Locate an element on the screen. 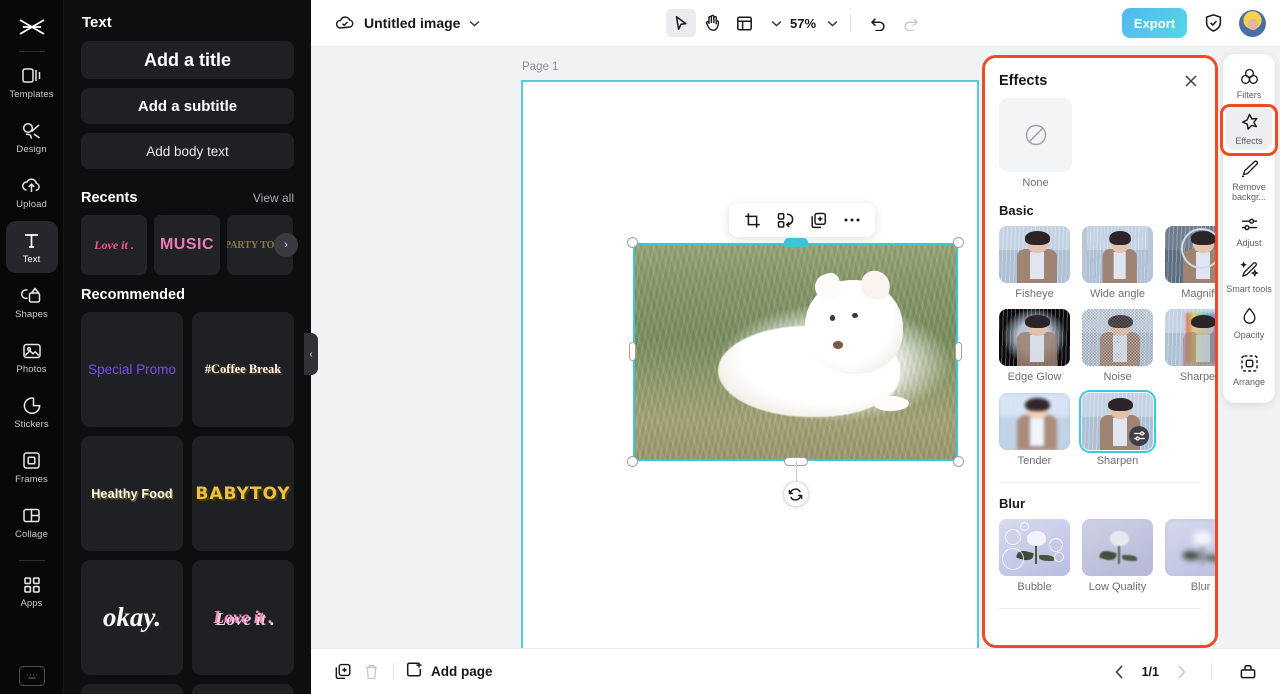 Image resolution: width=1280 pixels, height=694 pixels. template-card: #Coffee Break is located at coordinates (243, 369).